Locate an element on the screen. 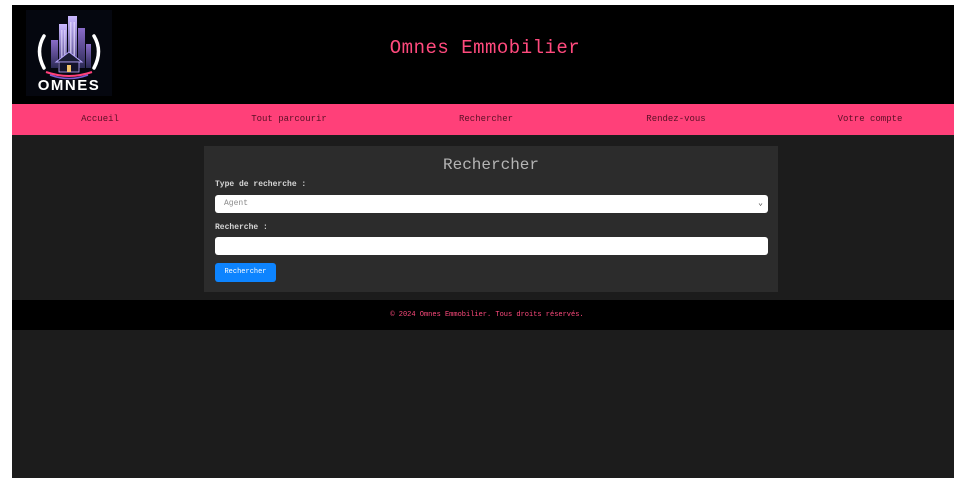 This screenshot has width=954, height=478. nav-item-rendez-vous: Rendez-vous is located at coordinates (675, 119).